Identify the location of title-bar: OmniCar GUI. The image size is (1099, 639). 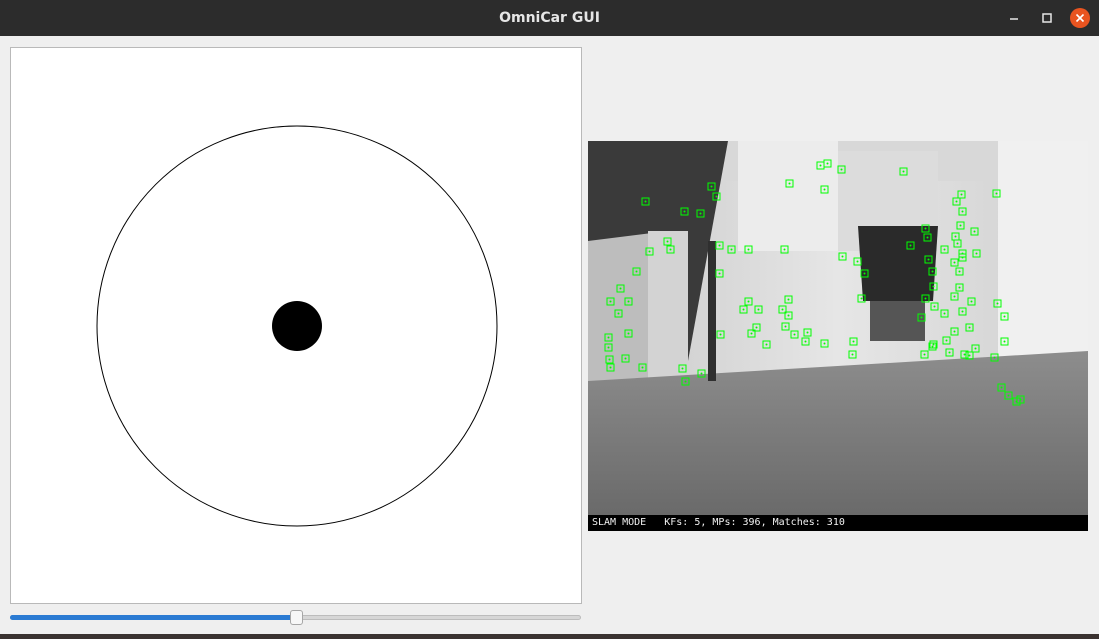
(549, 18).